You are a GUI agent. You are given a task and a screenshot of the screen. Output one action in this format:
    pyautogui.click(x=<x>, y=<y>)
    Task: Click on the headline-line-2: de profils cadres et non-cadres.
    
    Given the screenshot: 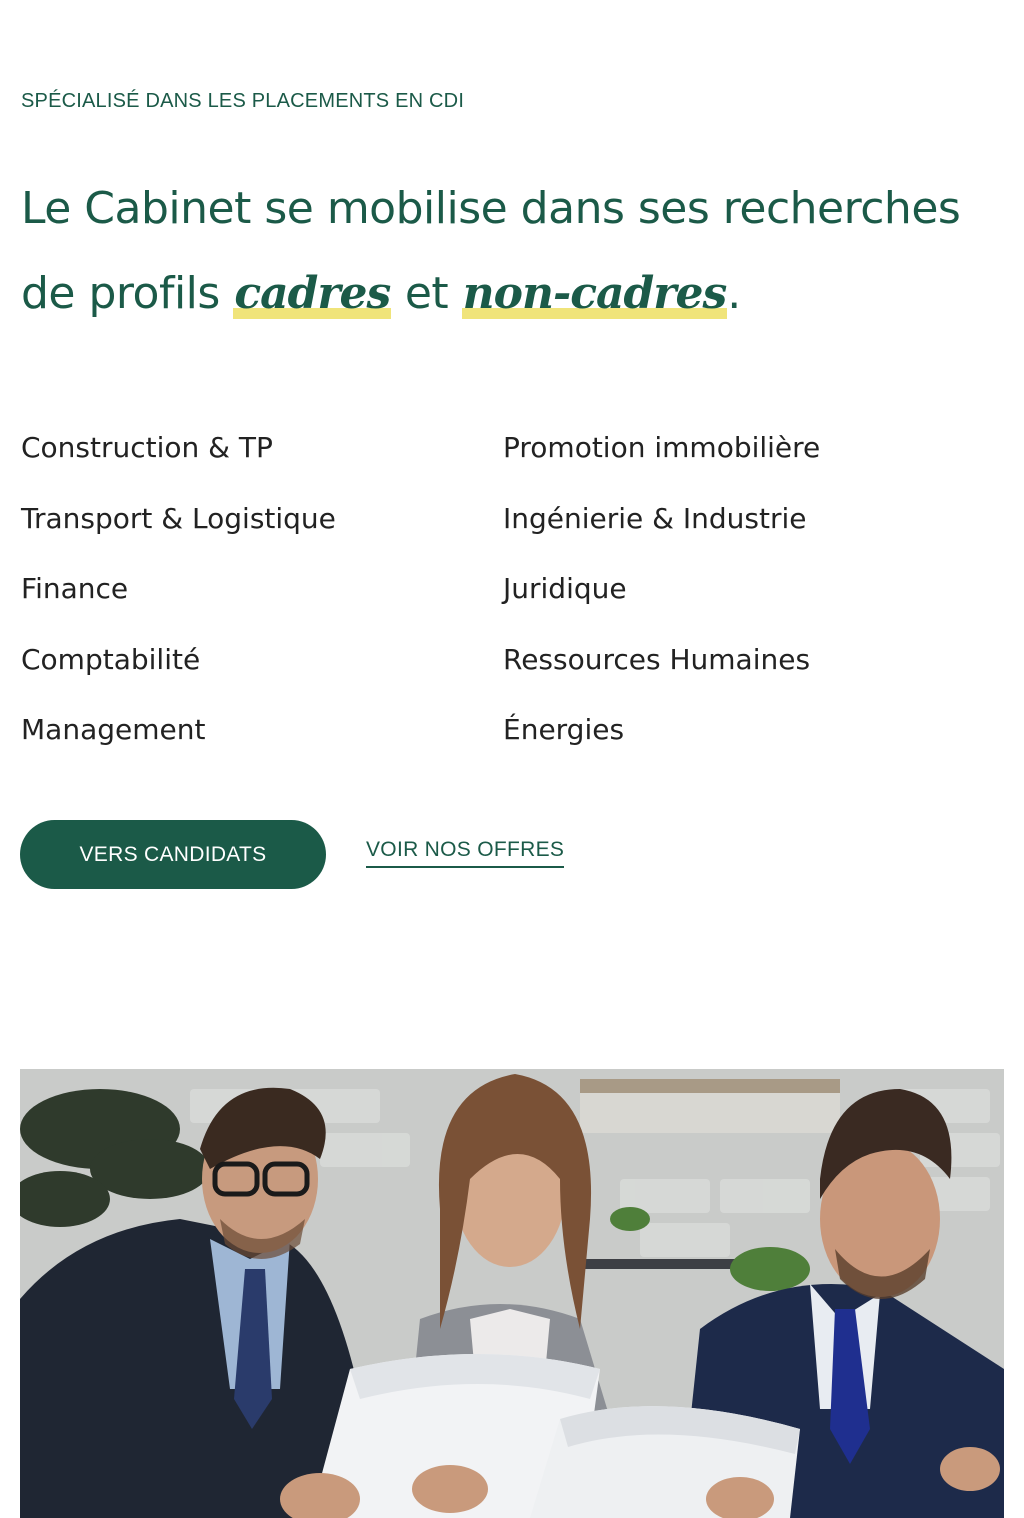 What is the action you would take?
    pyautogui.click(x=511, y=293)
    